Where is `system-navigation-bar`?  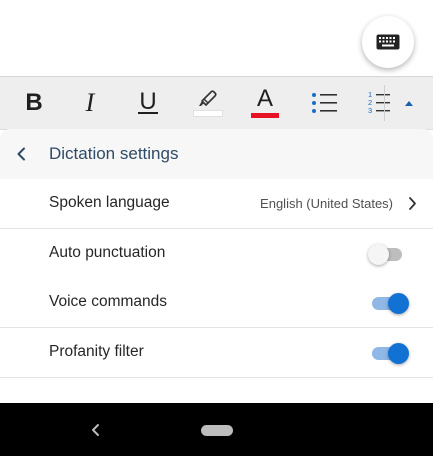 system-navigation-bar is located at coordinates (216, 429).